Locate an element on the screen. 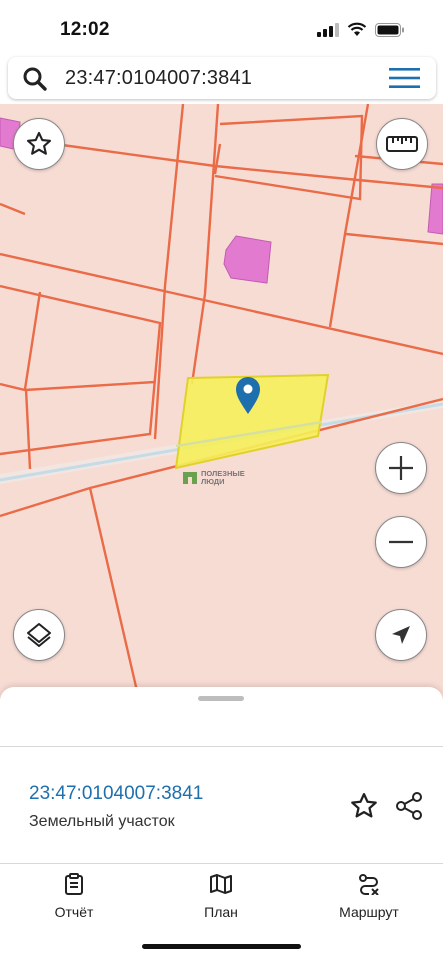  tab-label: Отчёт is located at coordinates (74, 912).